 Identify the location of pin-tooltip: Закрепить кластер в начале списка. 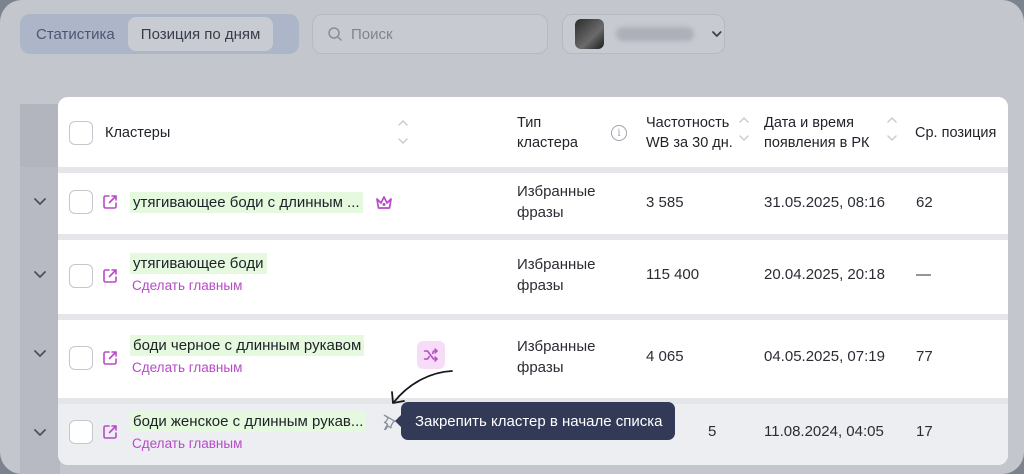
(535, 421).